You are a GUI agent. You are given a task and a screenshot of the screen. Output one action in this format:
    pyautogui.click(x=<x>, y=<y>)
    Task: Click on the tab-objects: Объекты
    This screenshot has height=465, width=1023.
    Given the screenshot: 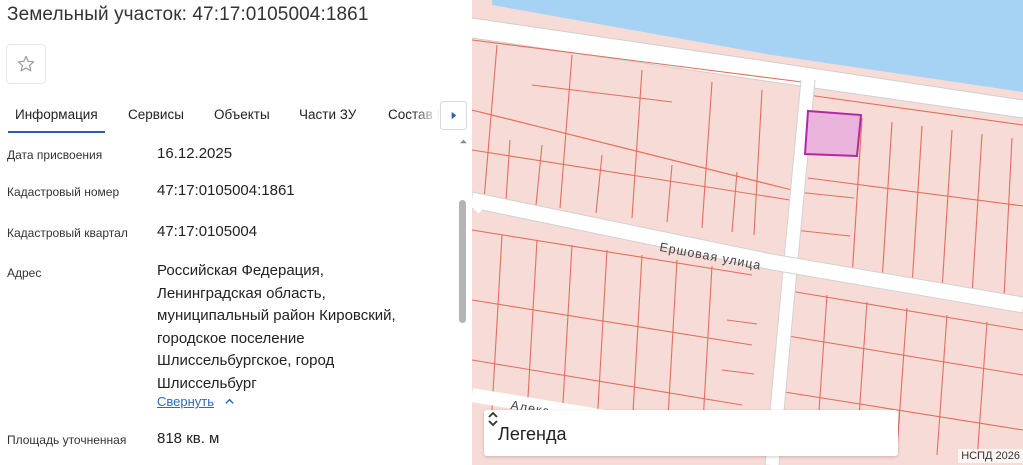 What is the action you would take?
    pyautogui.click(x=242, y=114)
    